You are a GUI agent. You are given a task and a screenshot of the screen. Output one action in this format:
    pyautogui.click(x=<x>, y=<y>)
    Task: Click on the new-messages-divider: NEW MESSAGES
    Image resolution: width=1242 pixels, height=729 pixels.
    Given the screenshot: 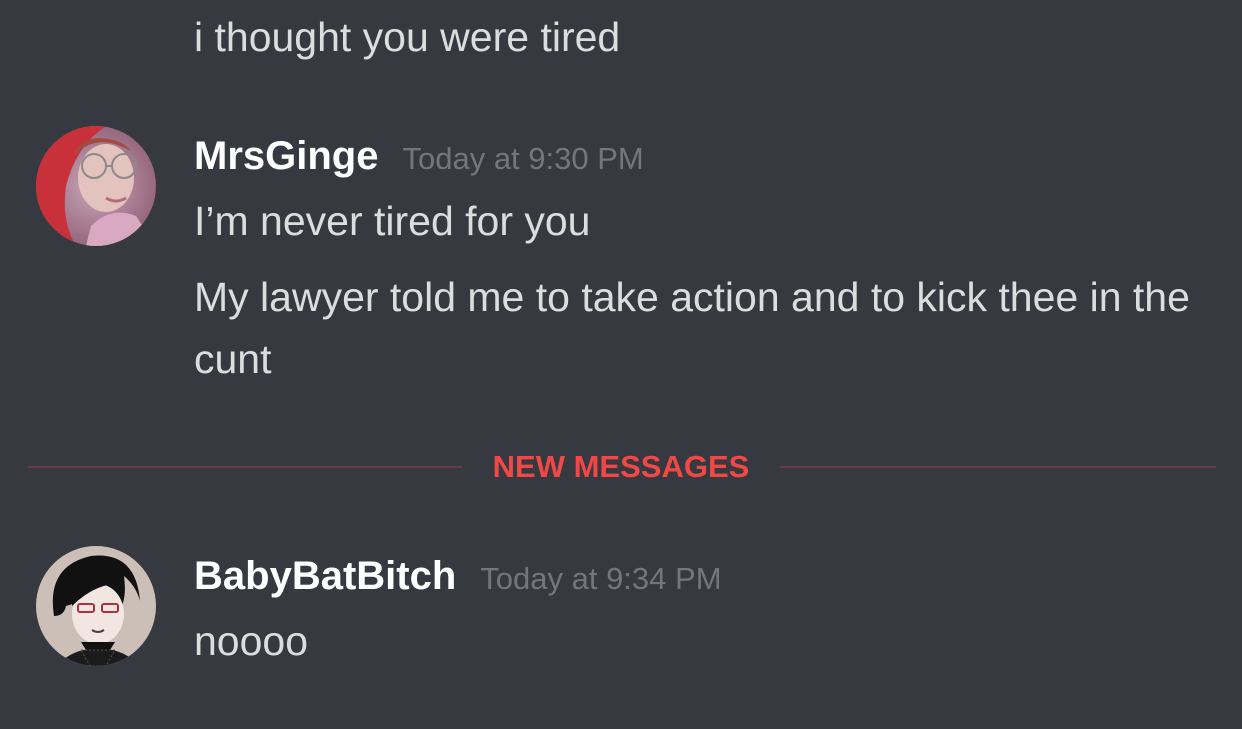 What is the action you would take?
    pyautogui.click(x=622, y=467)
    